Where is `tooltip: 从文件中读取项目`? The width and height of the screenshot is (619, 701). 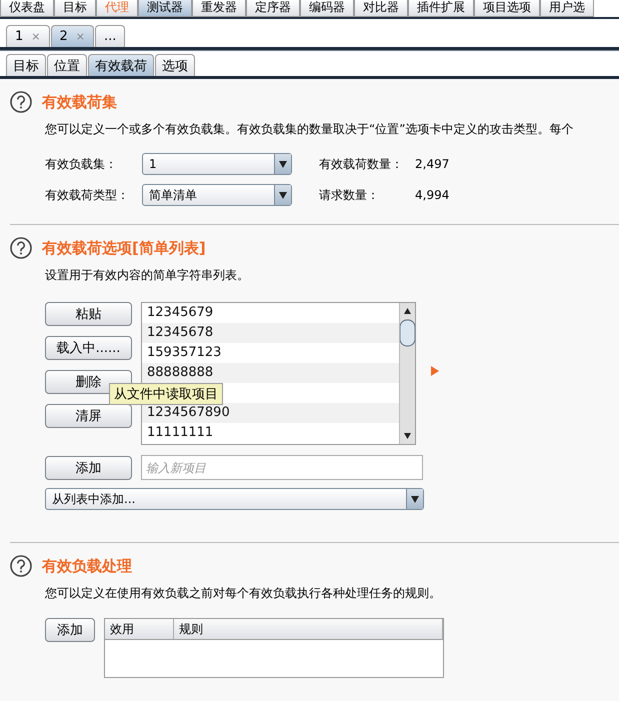
tooltip: 从文件中读取项目 is located at coordinates (166, 394).